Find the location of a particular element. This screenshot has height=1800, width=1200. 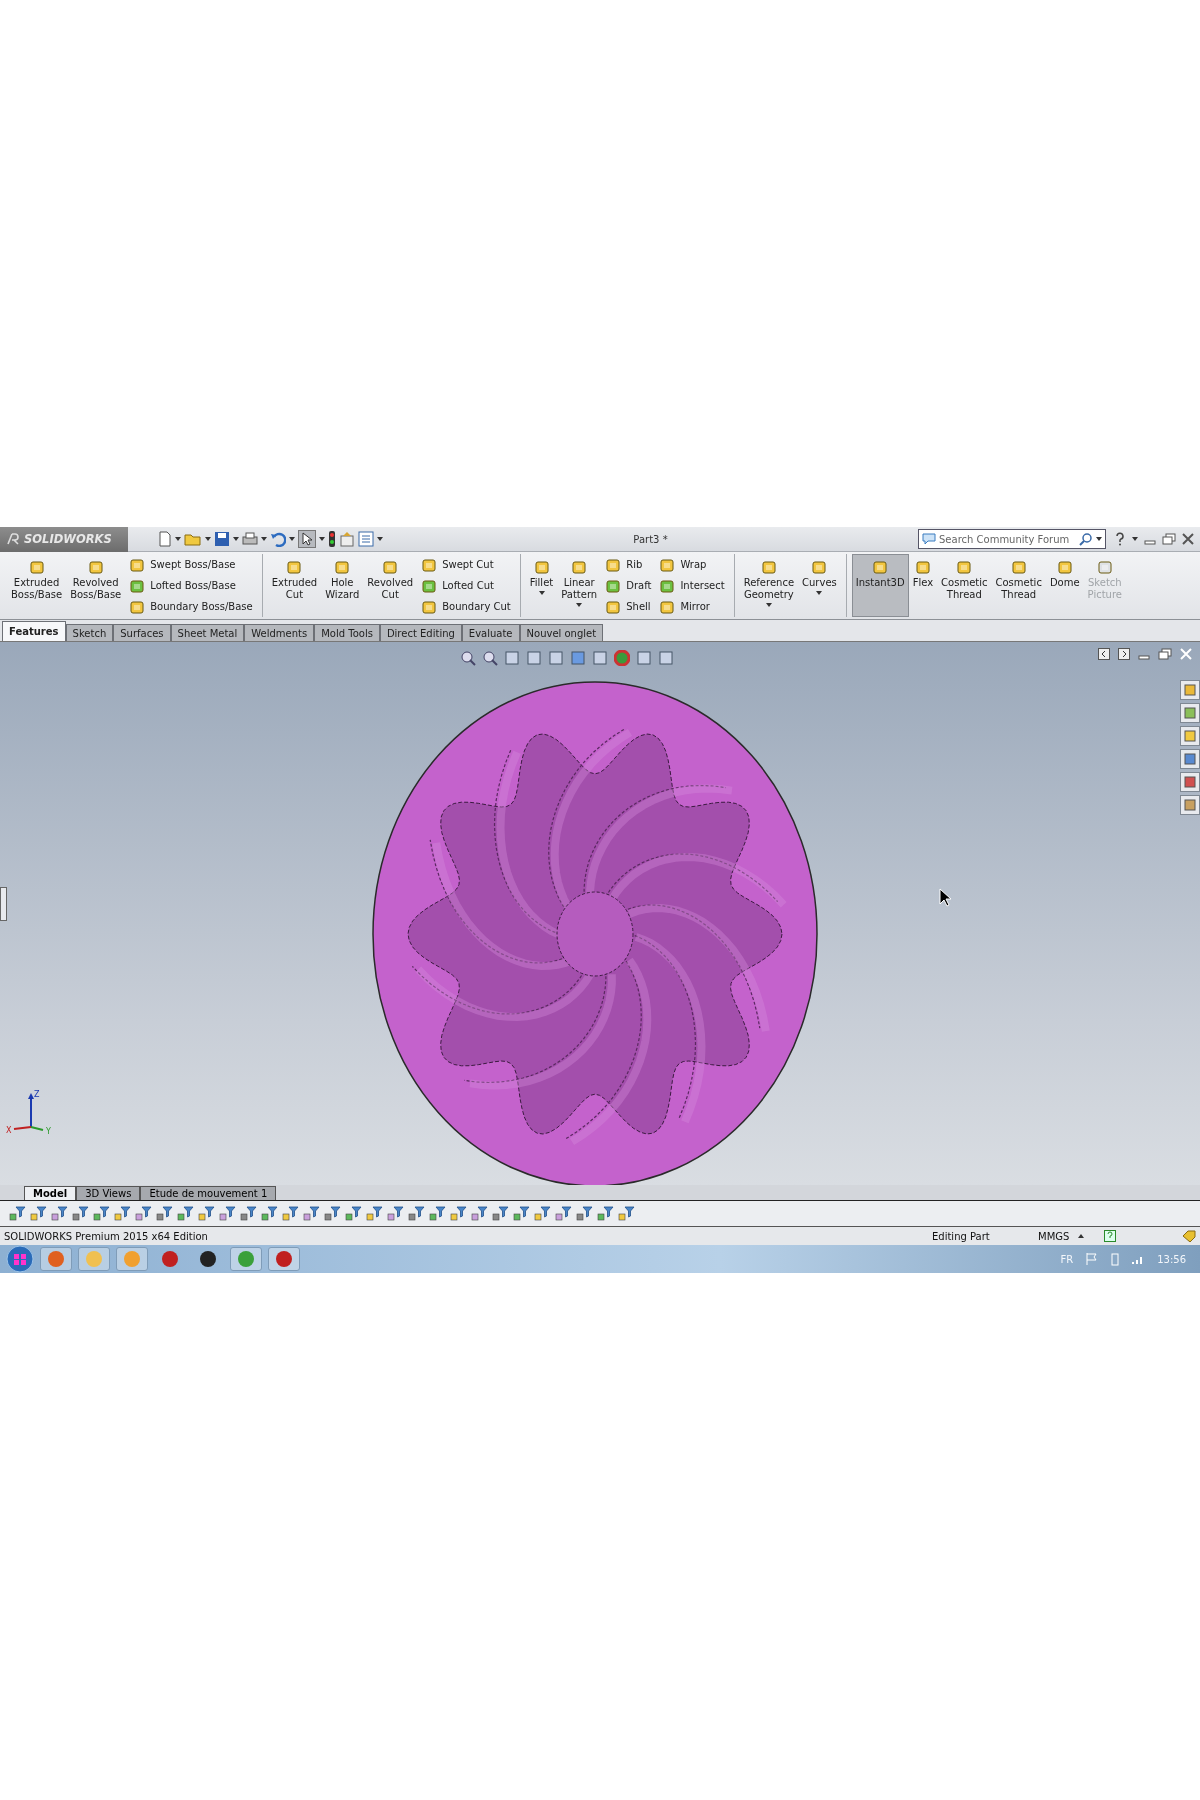

tile-left-icon is located at coordinates (1104, 654).